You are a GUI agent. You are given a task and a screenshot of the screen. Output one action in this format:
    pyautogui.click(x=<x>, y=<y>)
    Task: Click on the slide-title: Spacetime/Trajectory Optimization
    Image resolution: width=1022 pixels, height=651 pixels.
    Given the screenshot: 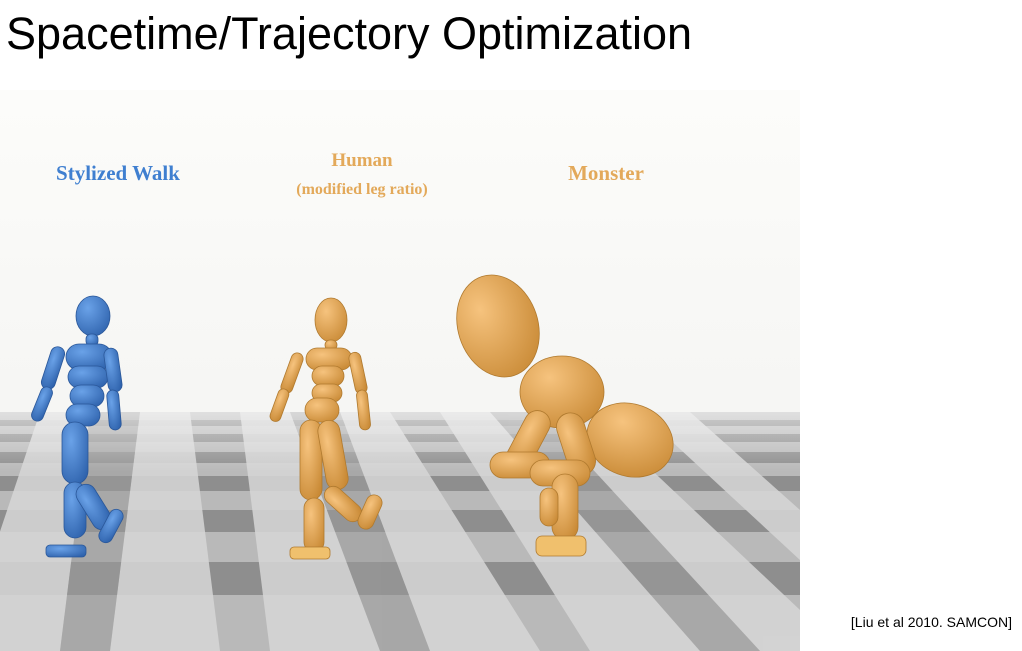 What is the action you would take?
    pyautogui.click(x=349, y=33)
    